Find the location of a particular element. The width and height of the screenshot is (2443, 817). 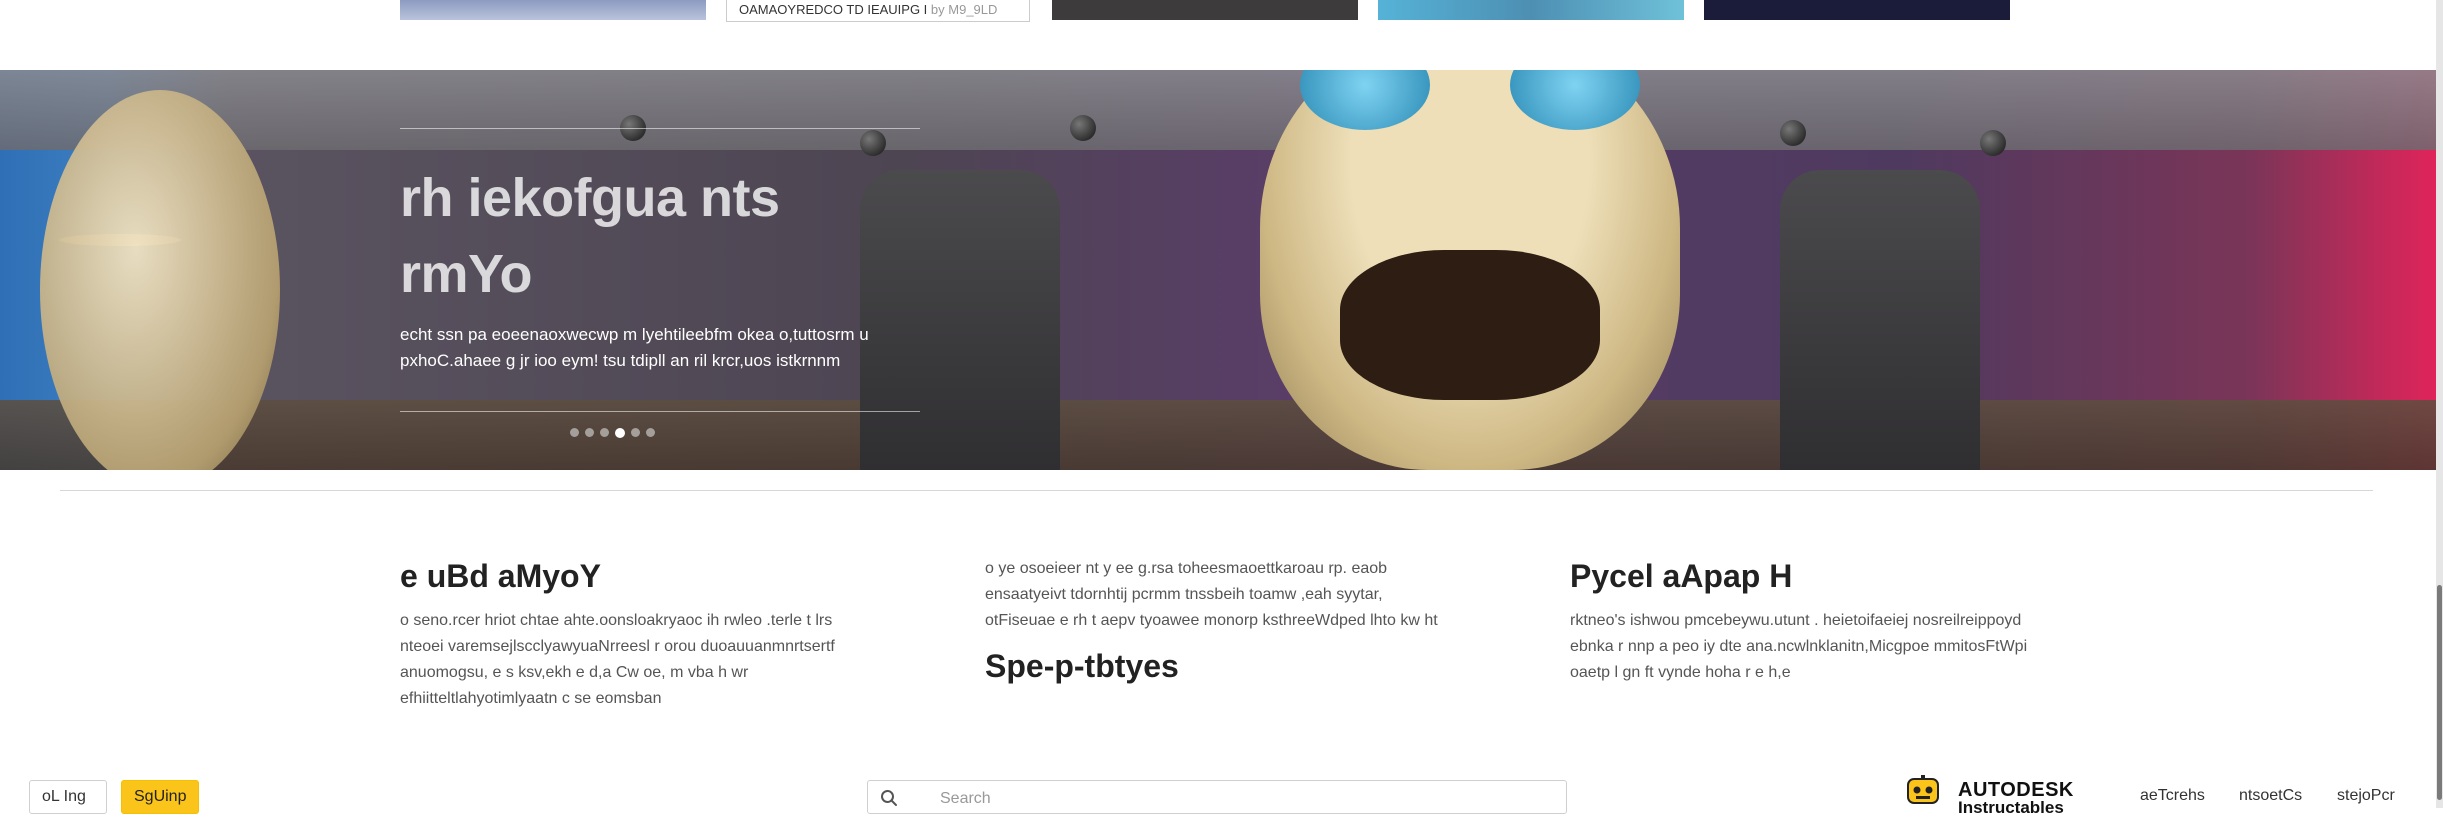

hero-image-bottom-band is located at coordinates (1218, 435).